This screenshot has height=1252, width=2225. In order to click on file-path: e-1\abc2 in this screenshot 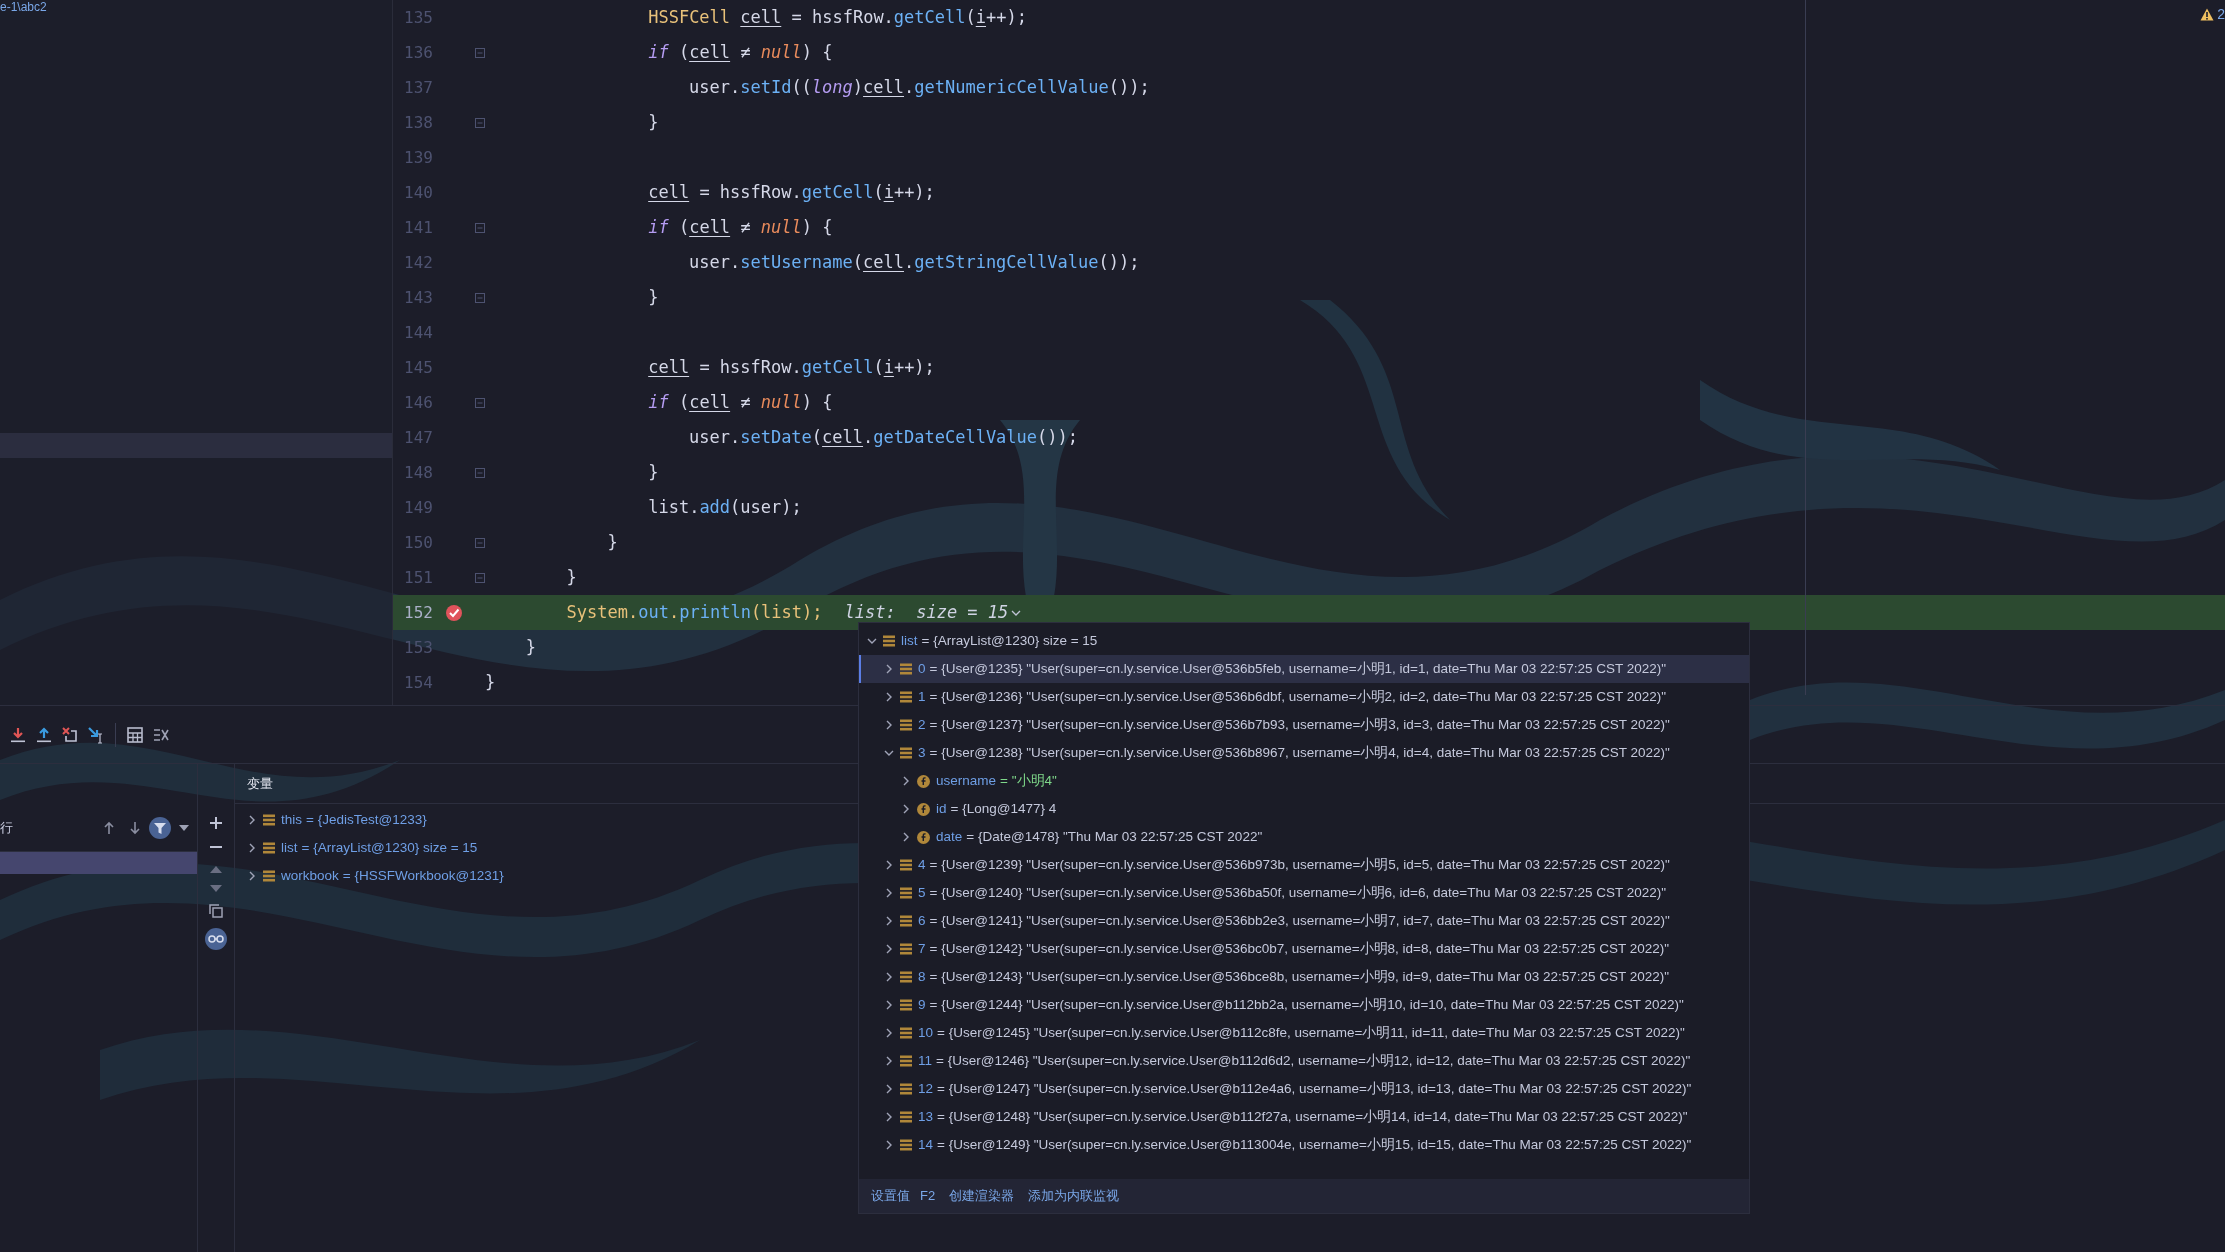, I will do `click(24, 7)`.